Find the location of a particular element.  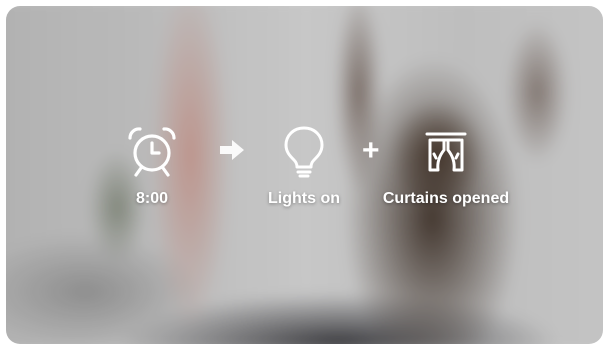

curtains-step: Curtains opened is located at coordinates (446, 166).